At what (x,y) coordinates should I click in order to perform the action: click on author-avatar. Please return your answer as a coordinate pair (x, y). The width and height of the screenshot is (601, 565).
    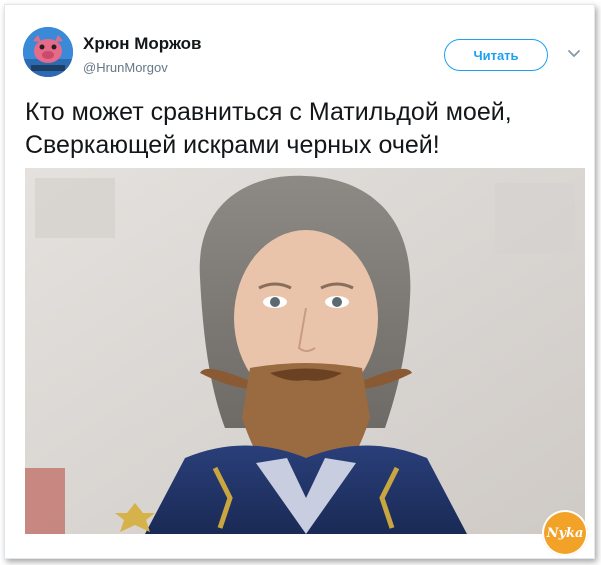
    Looking at the image, I should click on (48, 52).